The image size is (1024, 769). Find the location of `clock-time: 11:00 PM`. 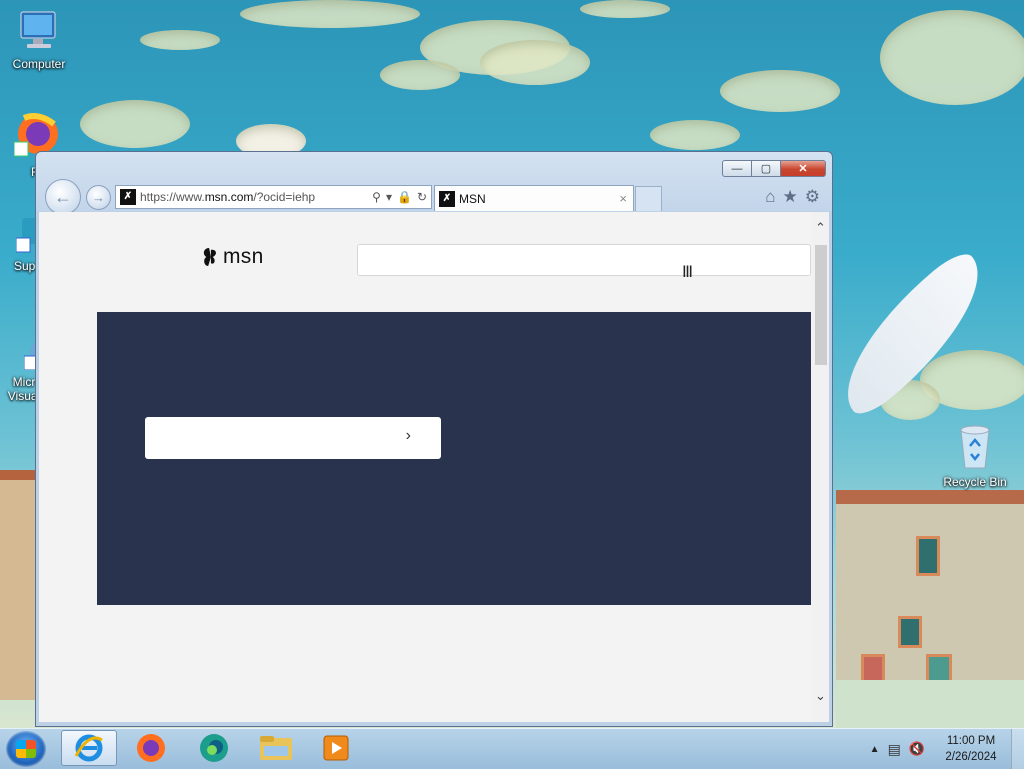

clock-time: 11:00 PM is located at coordinates (971, 741).